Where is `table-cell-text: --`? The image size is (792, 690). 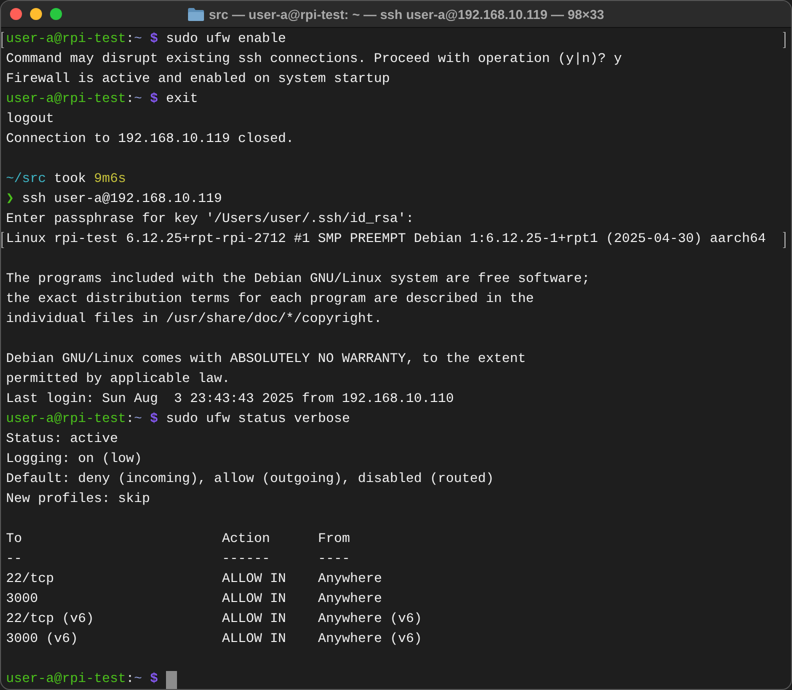
table-cell-text: -- is located at coordinates (14, 560).